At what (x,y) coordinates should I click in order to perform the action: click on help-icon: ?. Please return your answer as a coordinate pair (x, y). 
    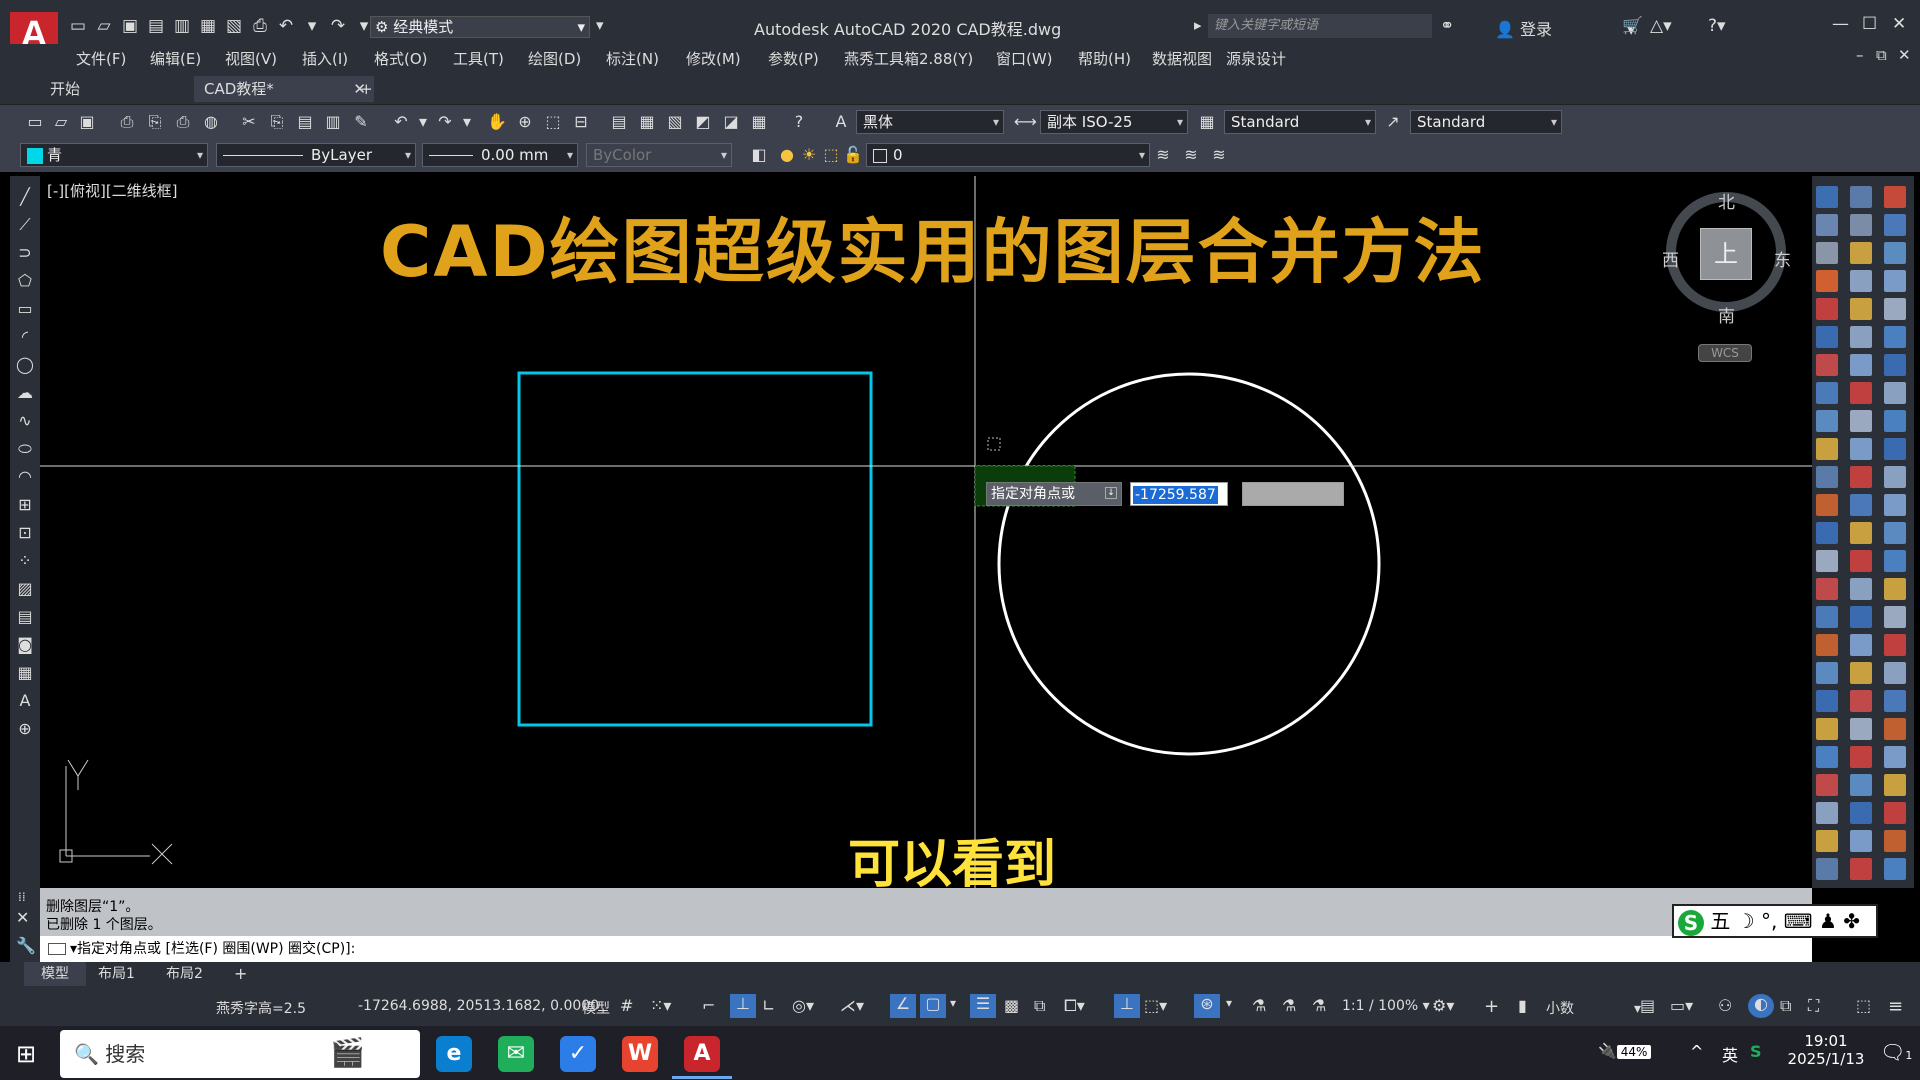
    Looking at the image, I should click on (799, 122).